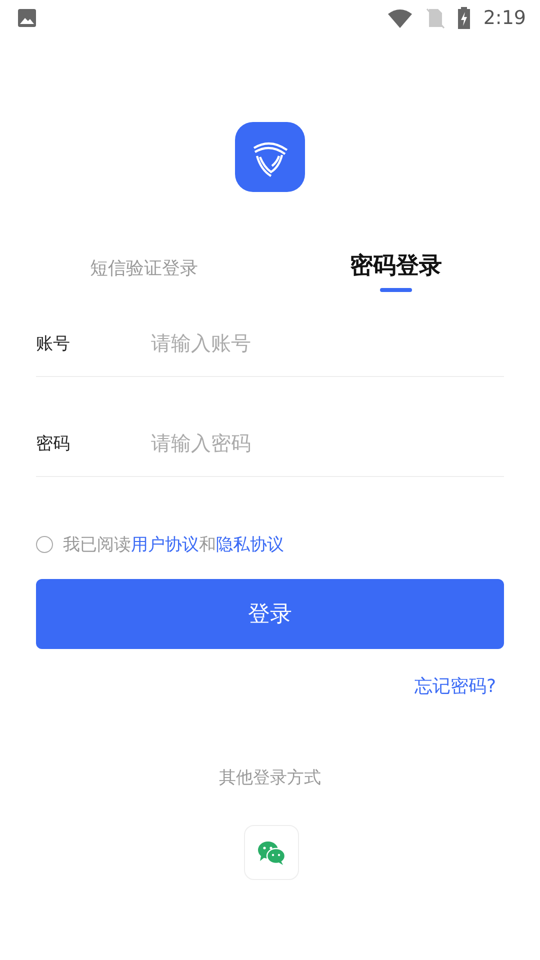 This screenshot has width=540, height=960. I want to click on login-tab: 短信验证登录, so click(144, 269).